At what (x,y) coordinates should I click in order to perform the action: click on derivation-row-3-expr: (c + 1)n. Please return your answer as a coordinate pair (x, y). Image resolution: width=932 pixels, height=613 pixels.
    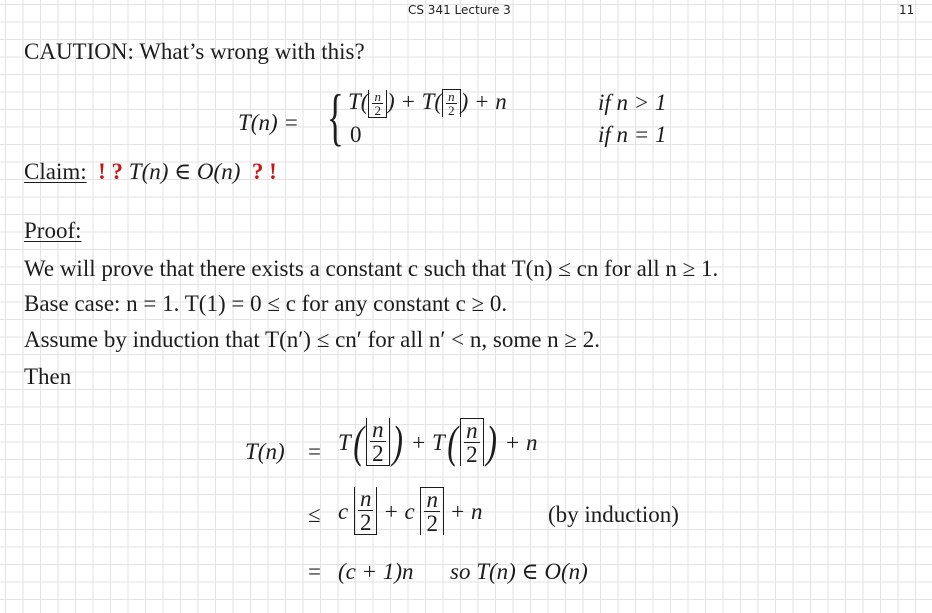
    Looking at the image, I should click on (376, 571).